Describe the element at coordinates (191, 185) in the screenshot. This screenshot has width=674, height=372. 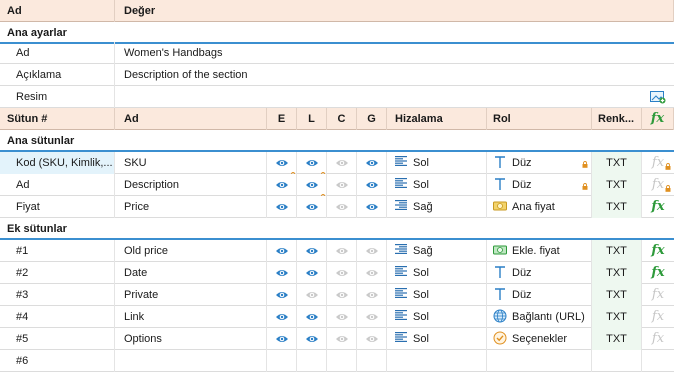
I see `column-name: Description` at that location.